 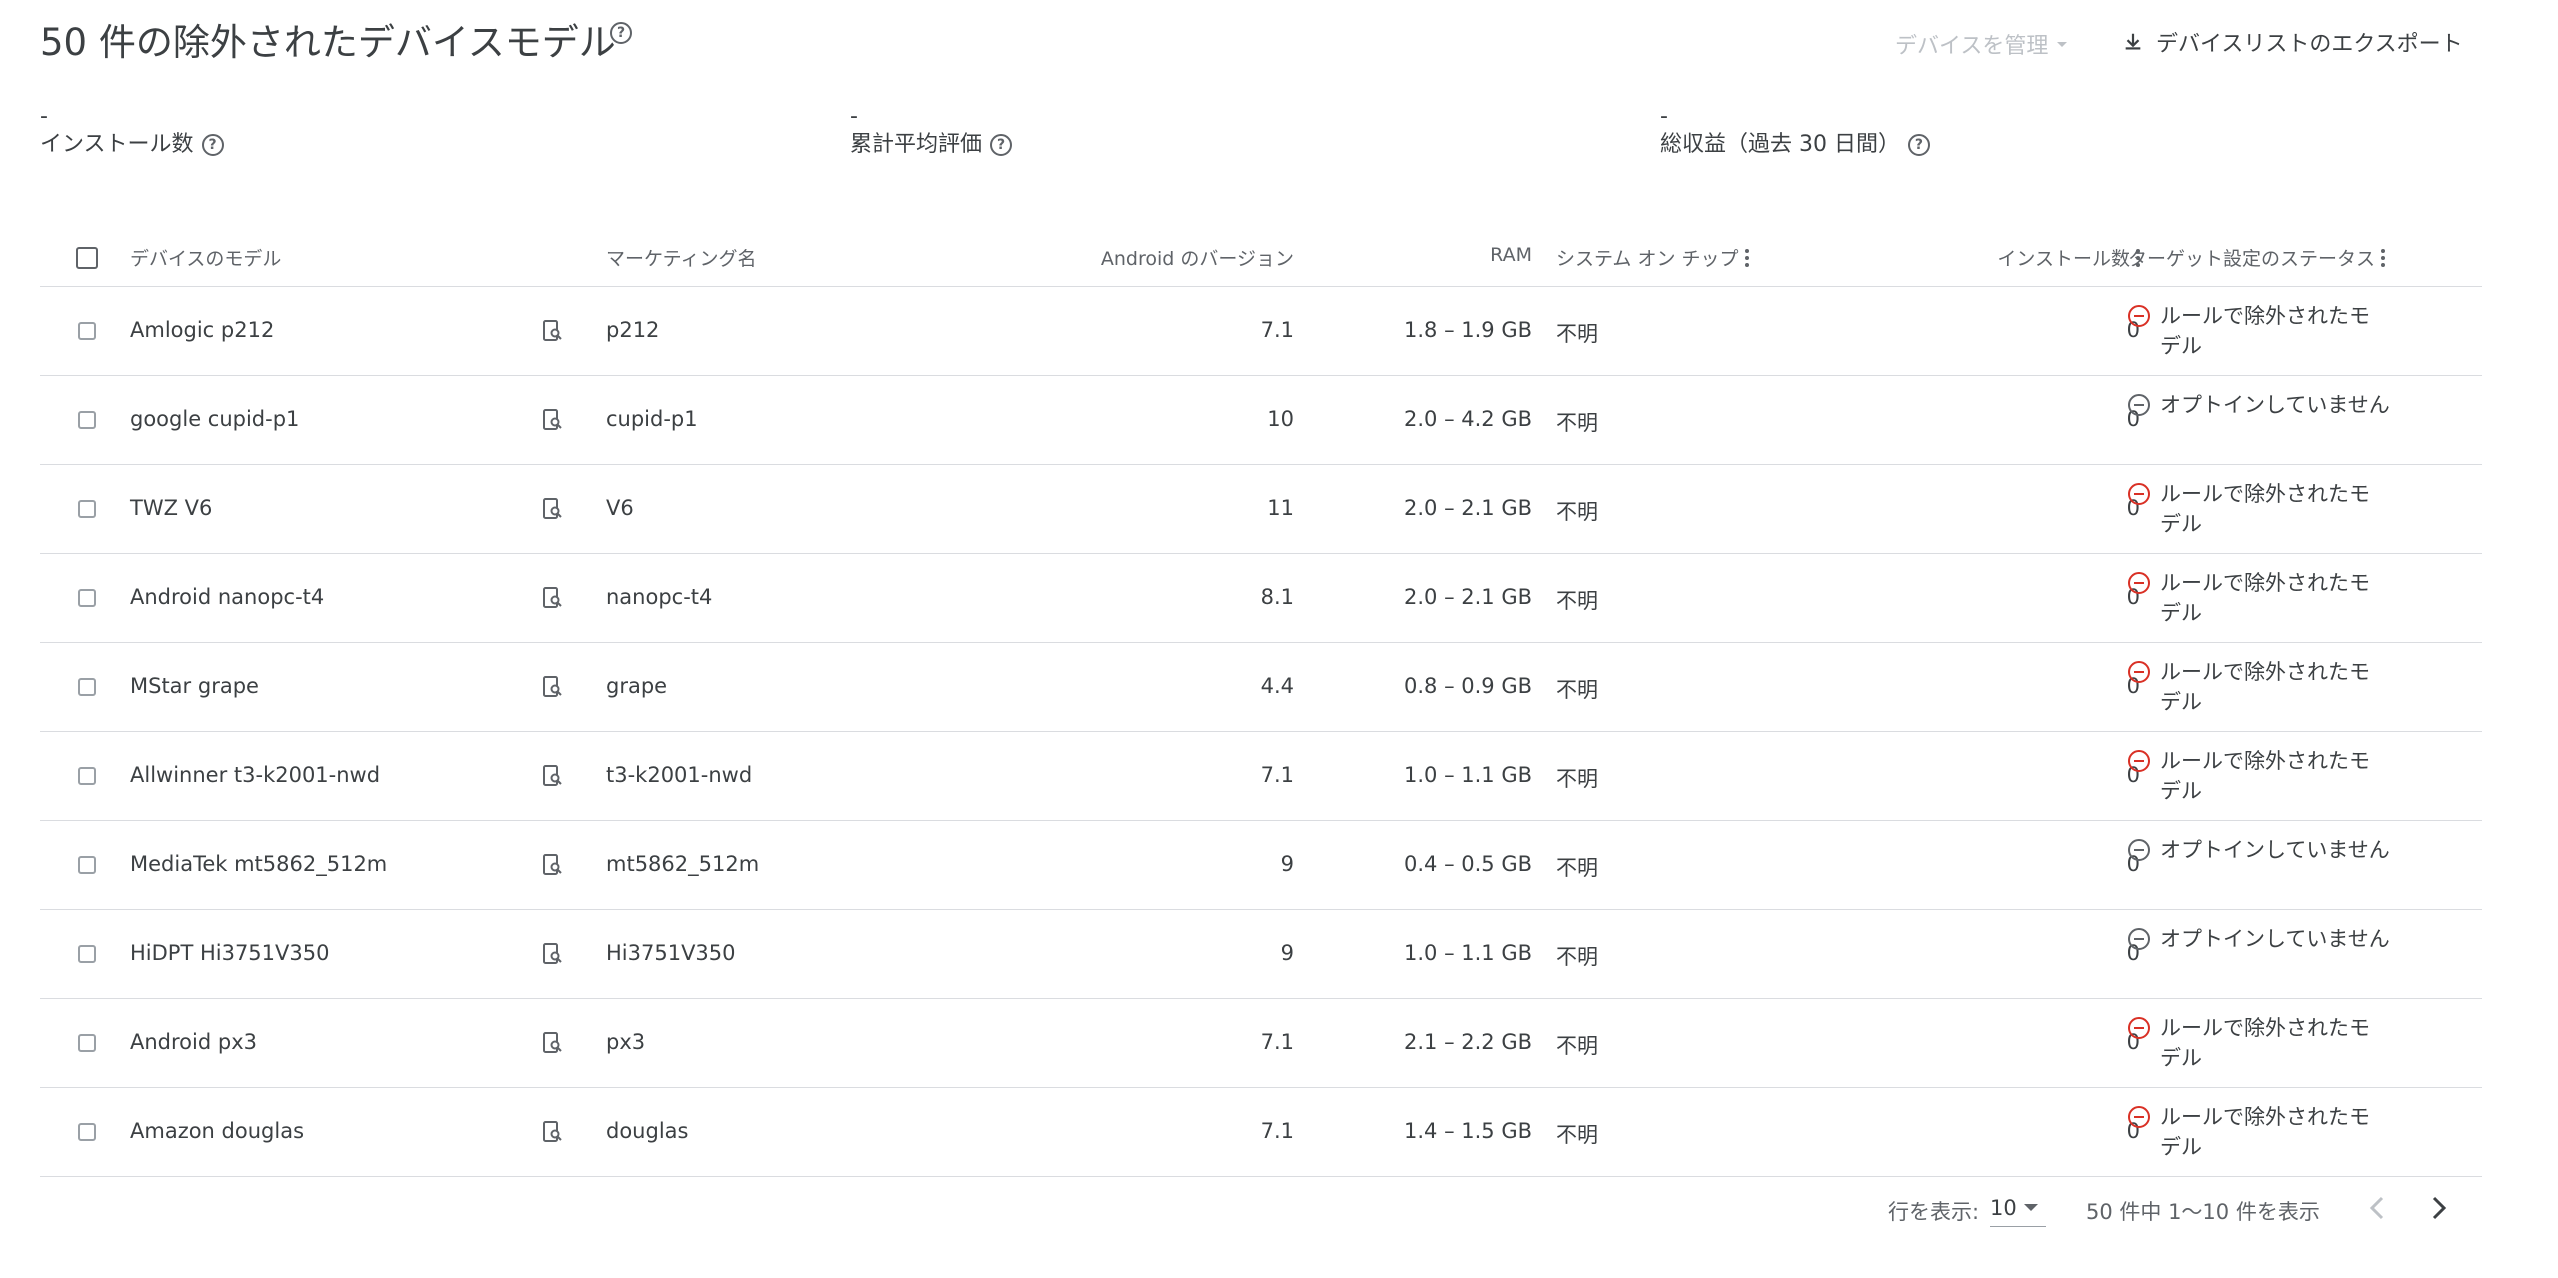 I want to click on dropdown-arrow-icon, so click(x=2031, y=1207).